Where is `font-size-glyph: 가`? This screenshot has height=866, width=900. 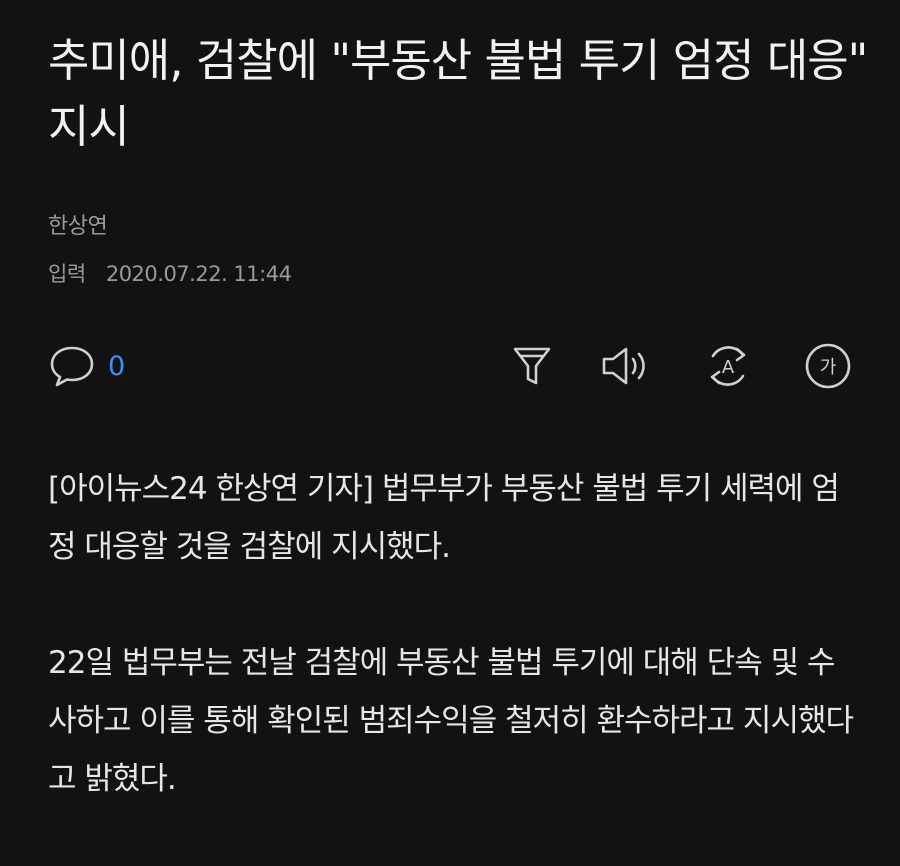 font-size-glyph: 가 is located at coordinates (828, 367).